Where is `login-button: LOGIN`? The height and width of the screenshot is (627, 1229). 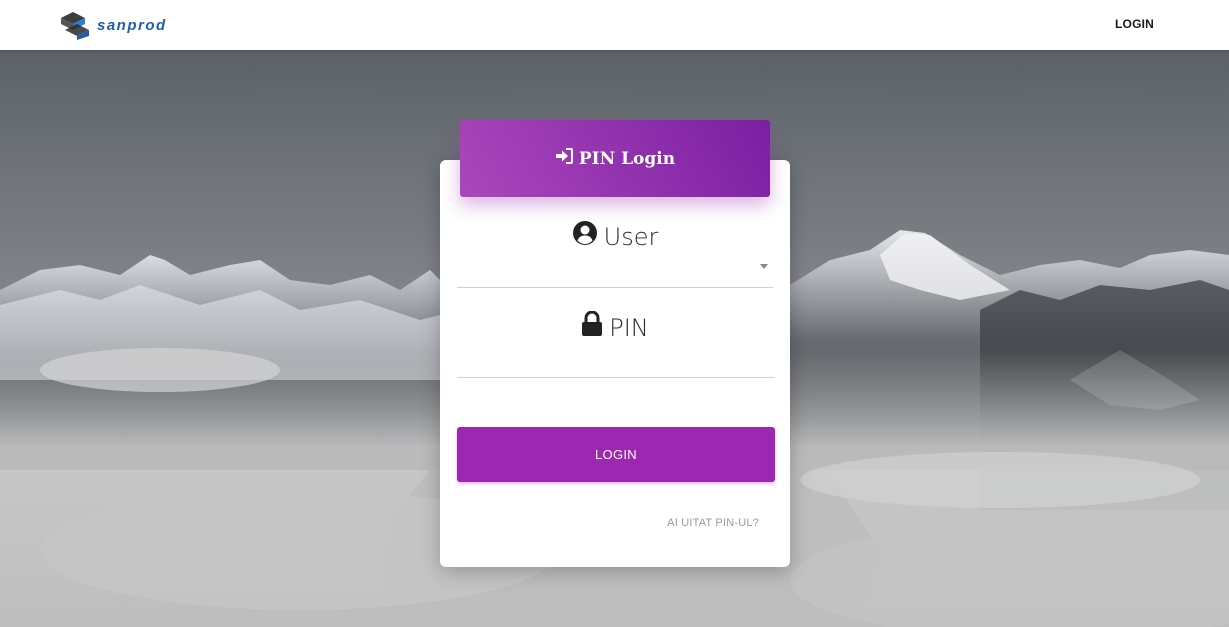
login-button: LOGIN is located at coordinates (616, 454).